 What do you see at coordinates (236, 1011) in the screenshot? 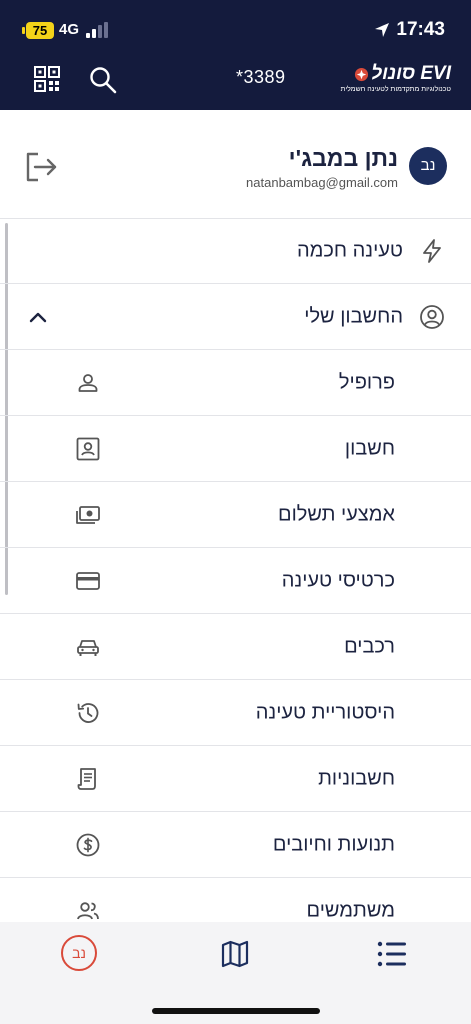
I see `home-indicator` at bounding box center [236, 1011].